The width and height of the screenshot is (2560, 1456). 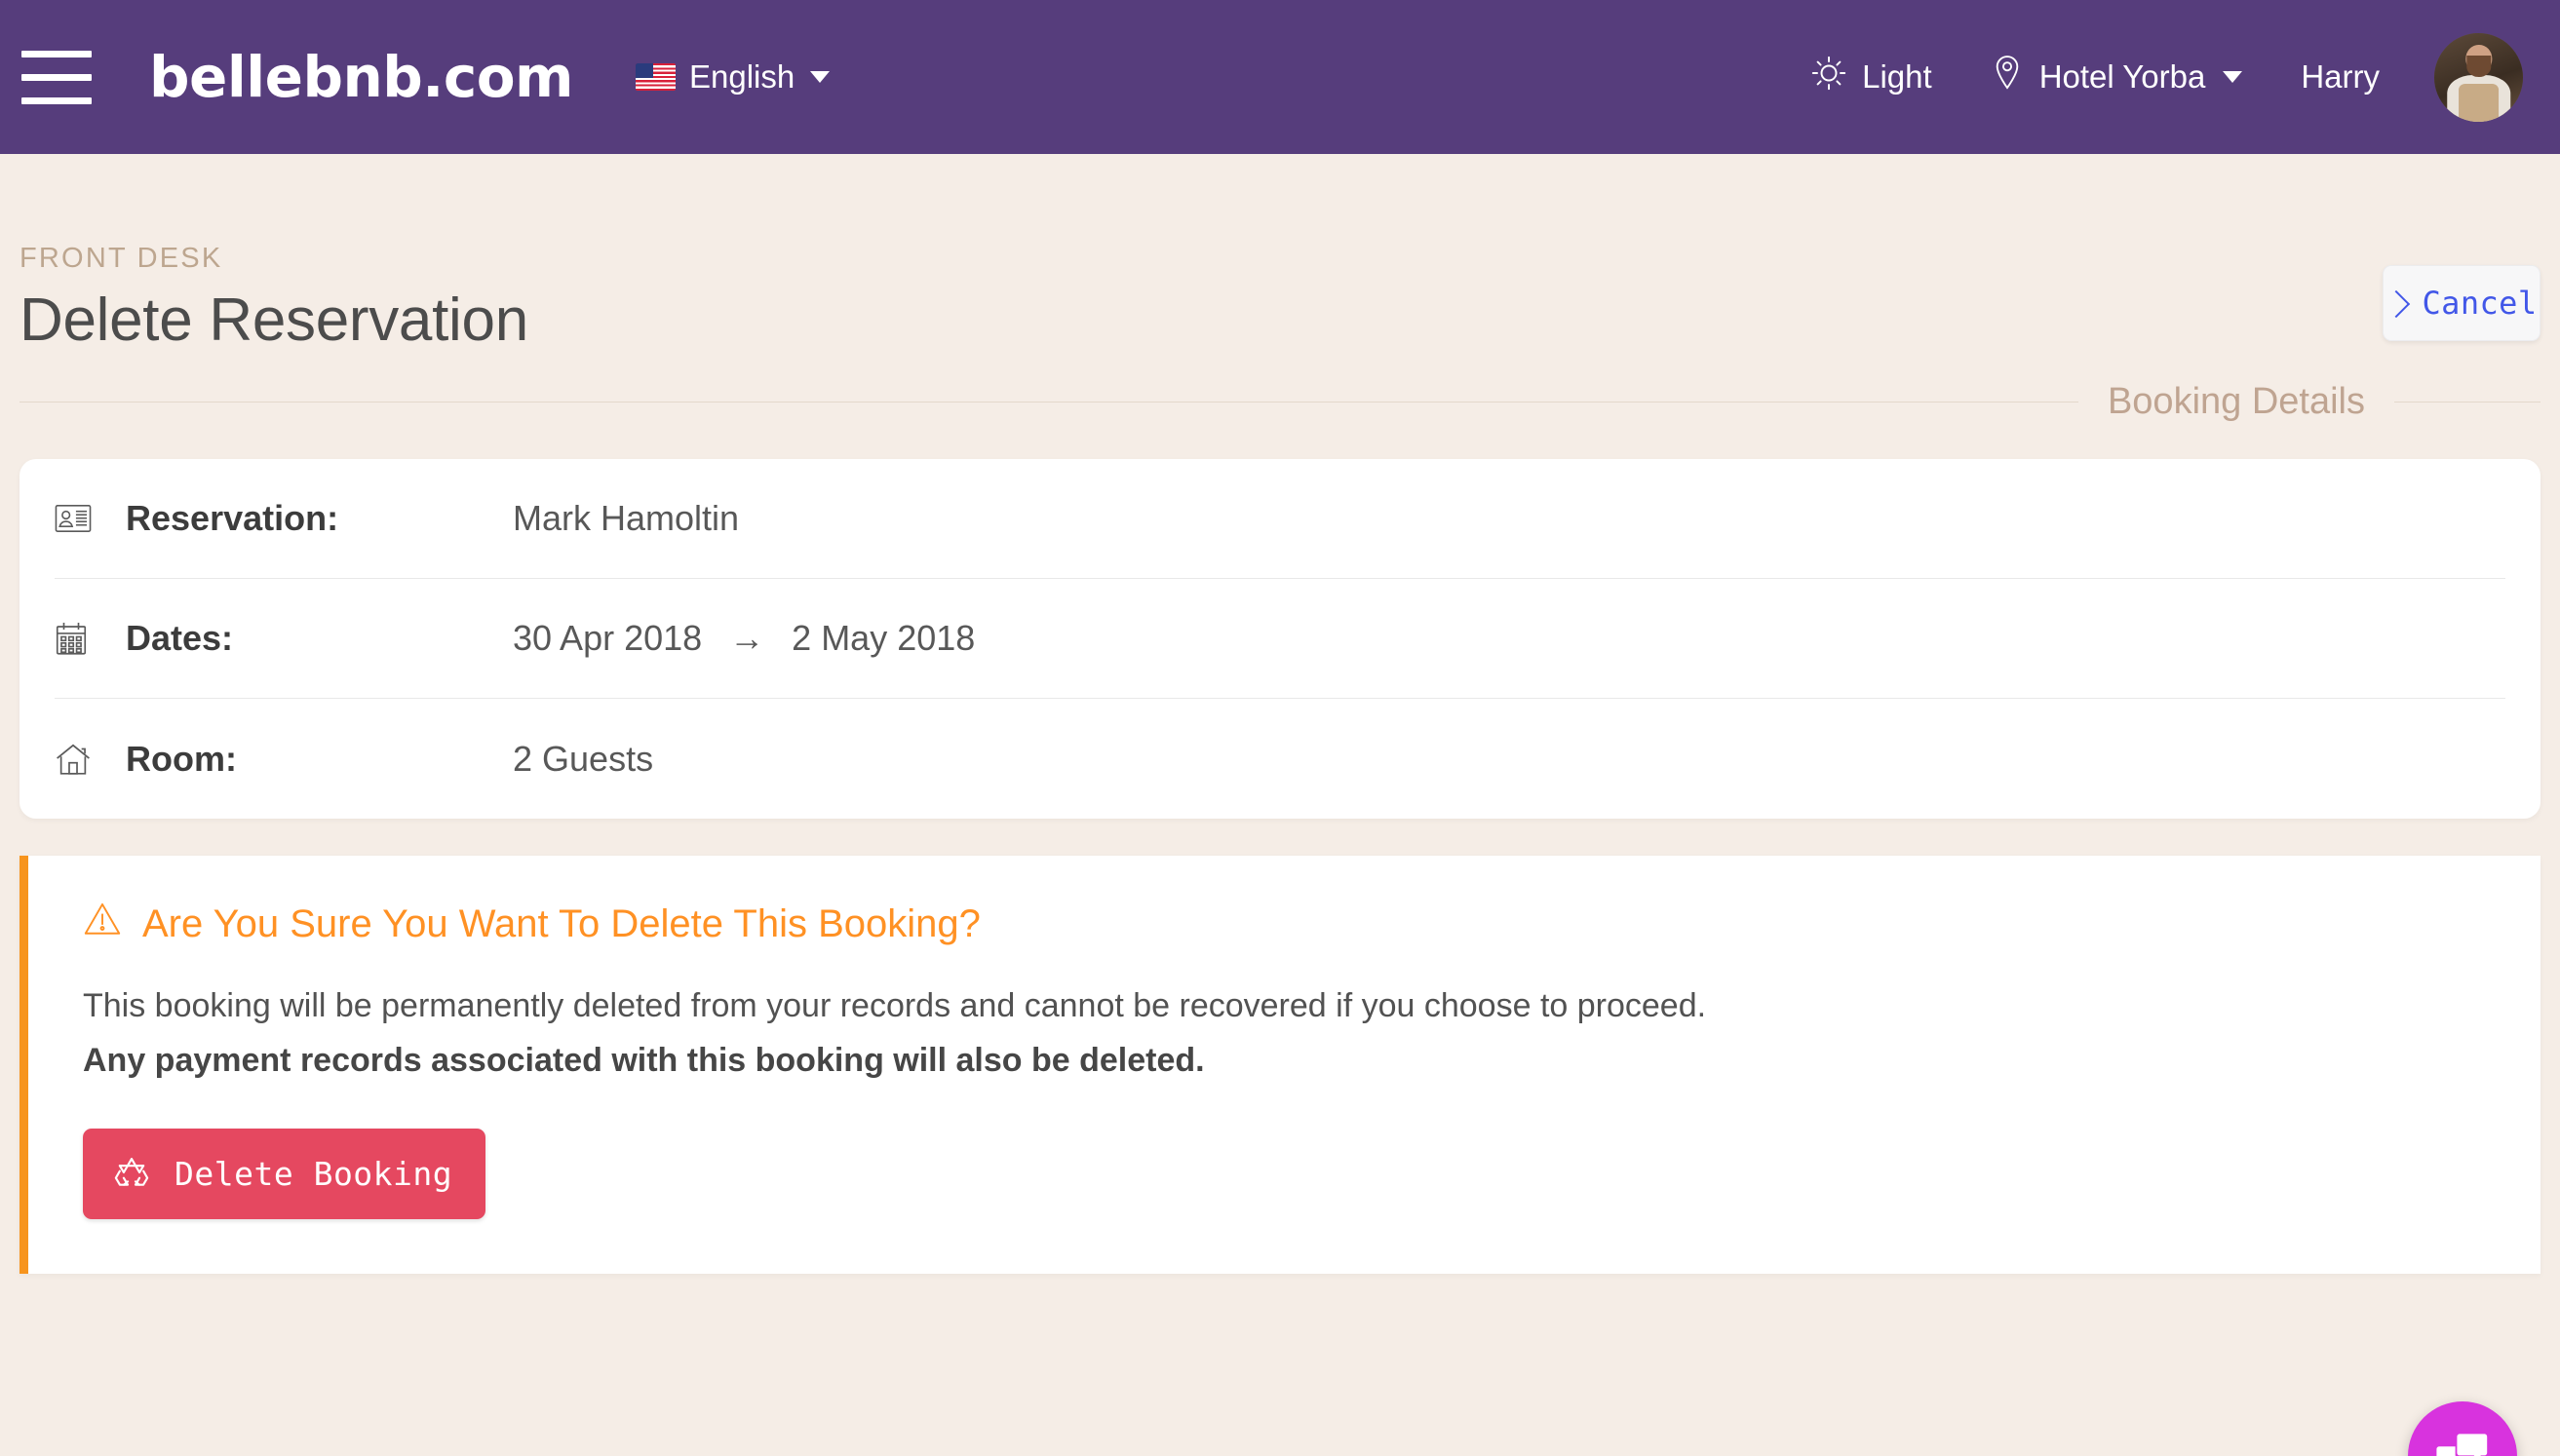 I want to click on row-value: 2 Guests, so click(x=583, y=759).